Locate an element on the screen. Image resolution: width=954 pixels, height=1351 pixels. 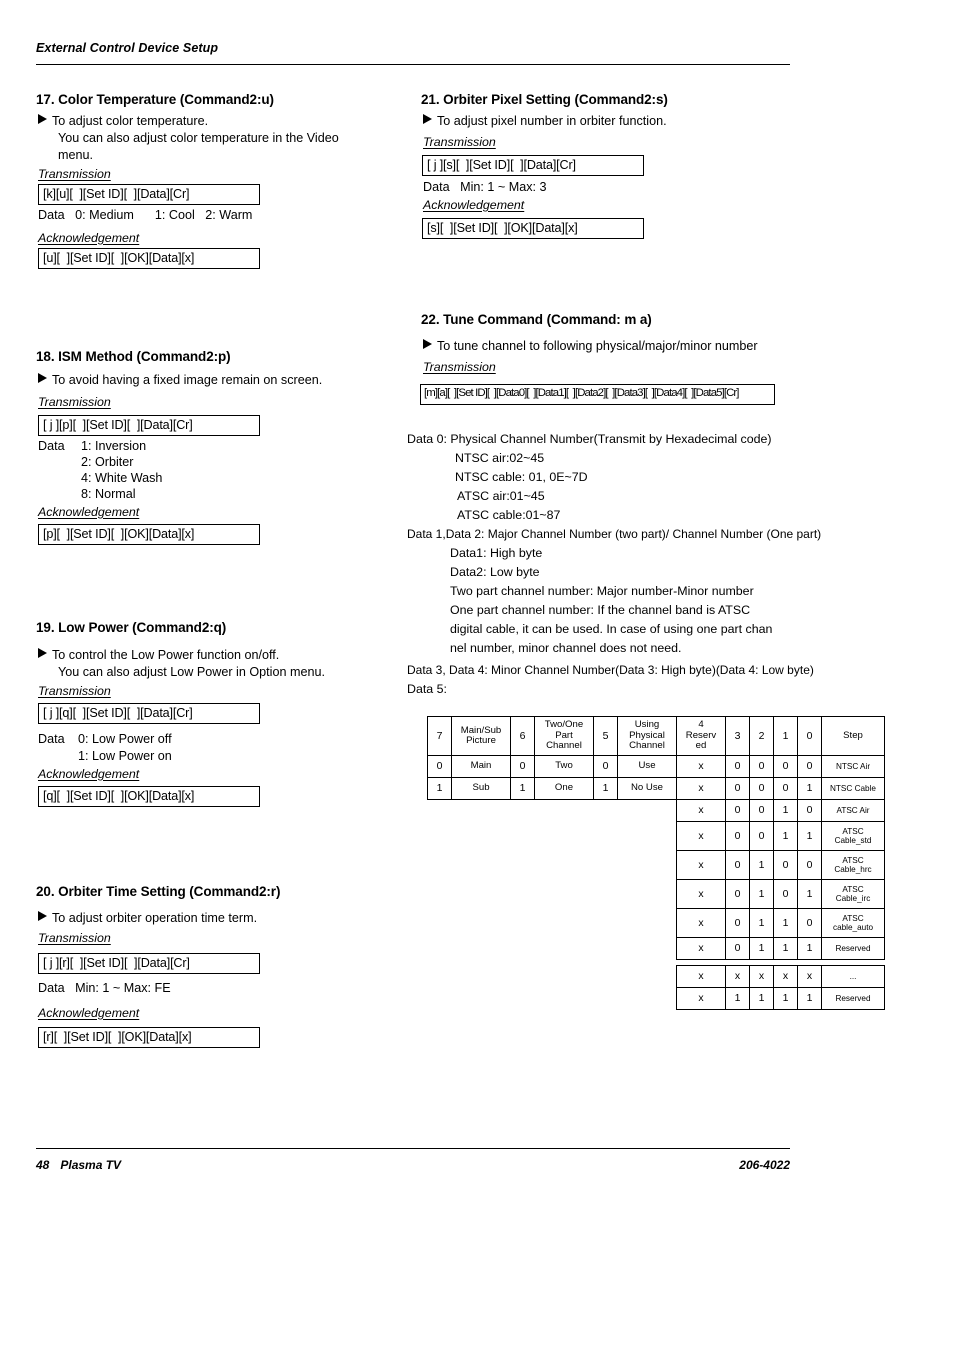
cell-bit-3: 3 is located at coordinates (737, 736).